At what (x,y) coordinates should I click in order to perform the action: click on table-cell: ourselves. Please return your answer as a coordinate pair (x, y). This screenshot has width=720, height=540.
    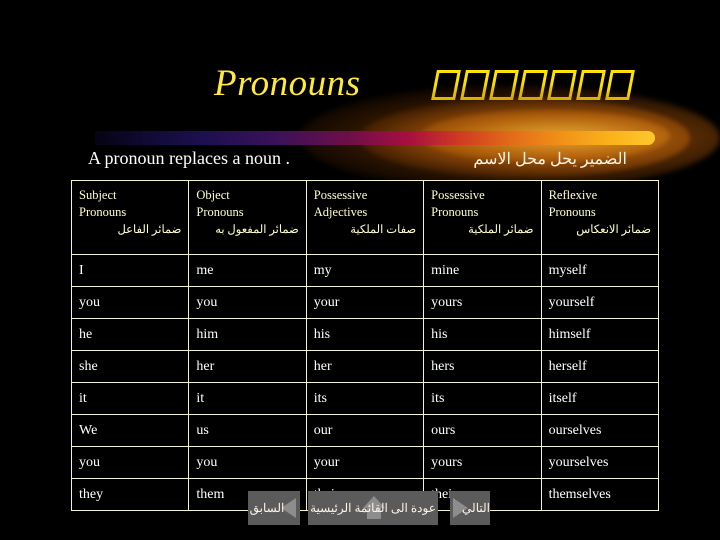
    Looking at the image, I should click on (600, 430).